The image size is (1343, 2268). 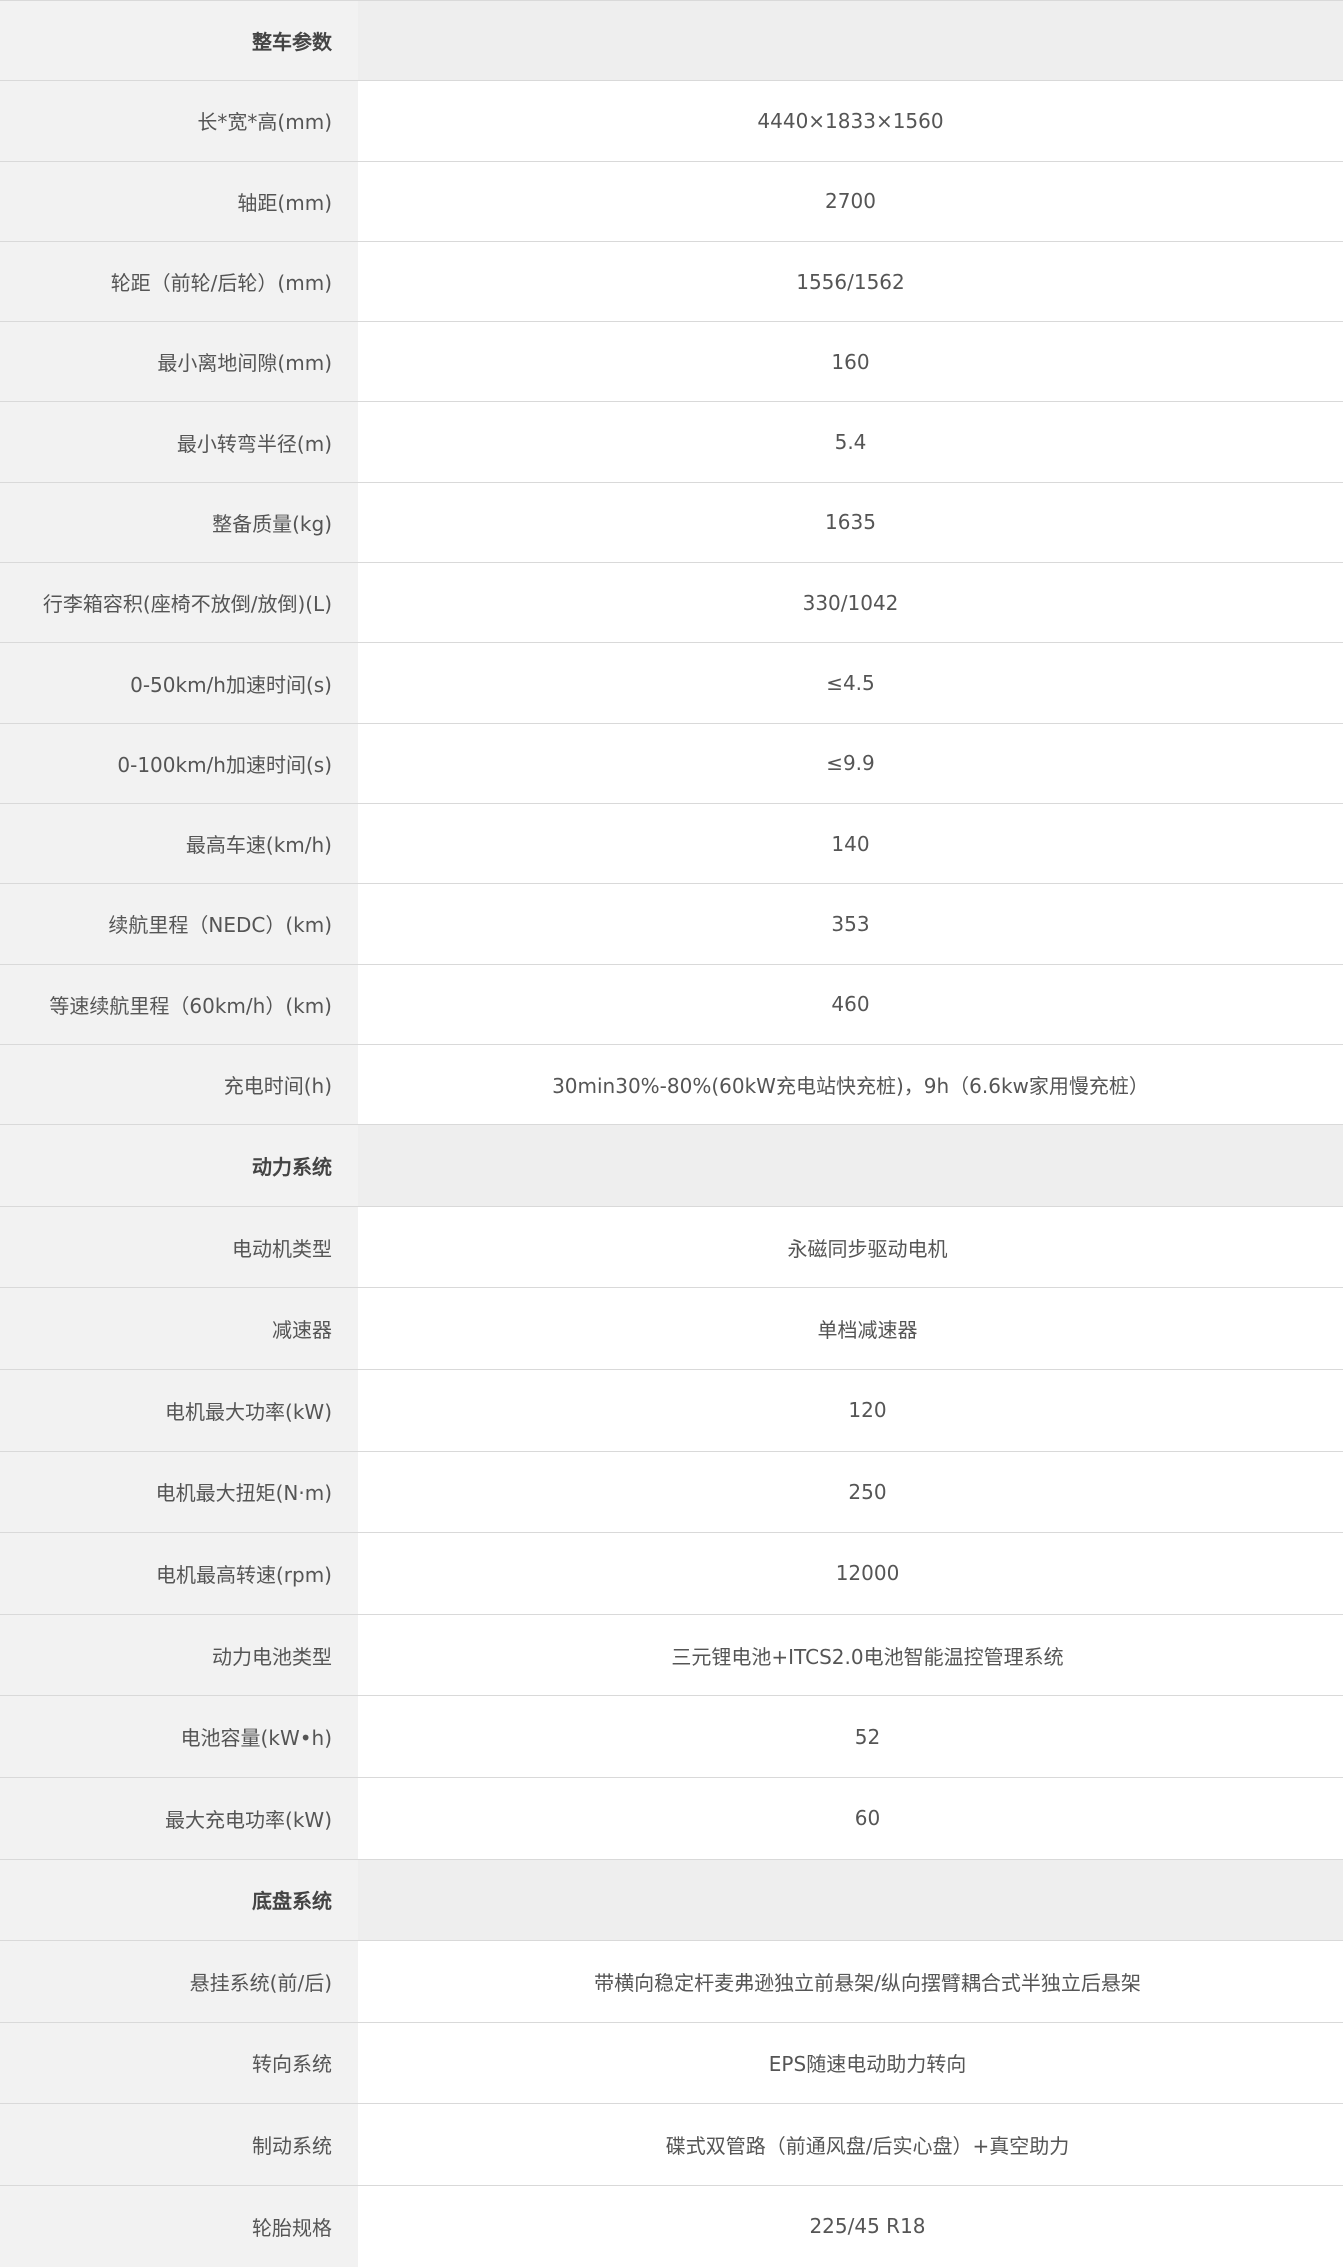 I want to click on spec-value: 160, so click(x=850, y=362).